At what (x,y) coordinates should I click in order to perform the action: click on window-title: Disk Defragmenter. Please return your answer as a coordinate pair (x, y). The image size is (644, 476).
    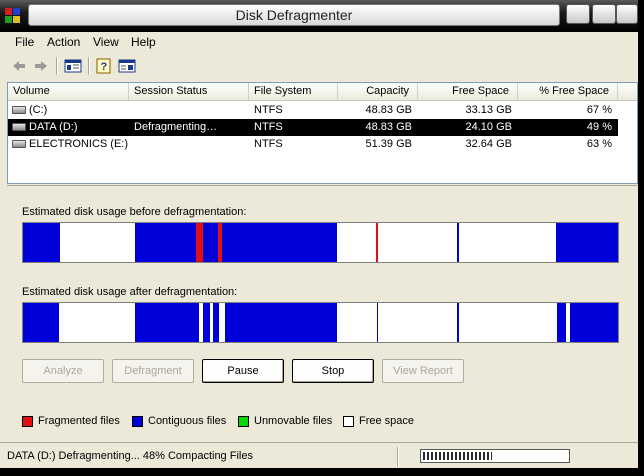
    Looking at the image, I should click on (294, 15).